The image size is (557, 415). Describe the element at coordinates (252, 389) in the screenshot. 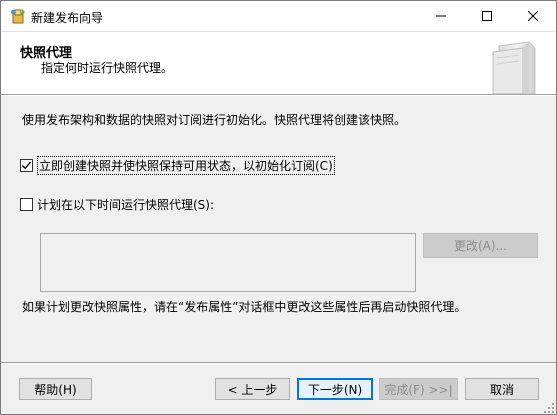

I see `back-button: < 上一步` at that location.